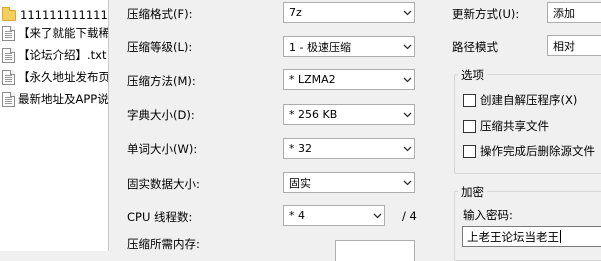 This screenshot has width=601, height=261. Describe the element at coordinates (312, 79) in the screenshot. I see `method-value: * LZMA2` at that location.